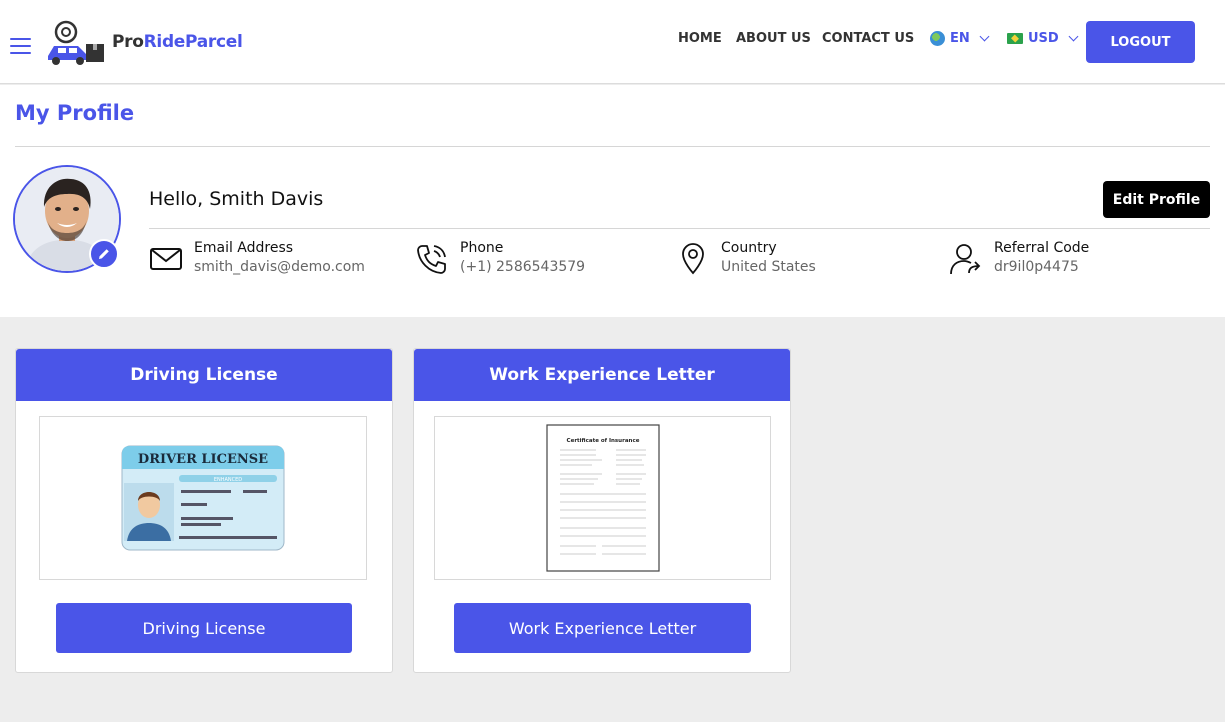 Image resolution: width=1225 pixels, height=722 pixels. Describe the element at coordinates (602, 628) in the screenshot. I see `view-work-experience-button: Work Experience Letter` at that location.